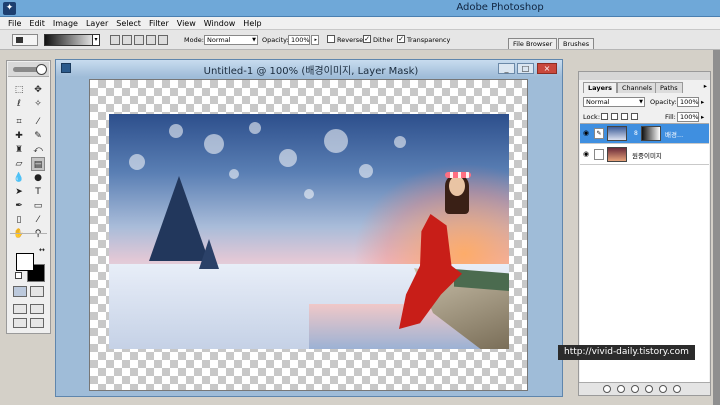 This screenshot has height=405, width=720. Describe the element at coordinates (19, 150) in the screenshot. I see `clone-stamp-tool-icon: ♜` at that location.